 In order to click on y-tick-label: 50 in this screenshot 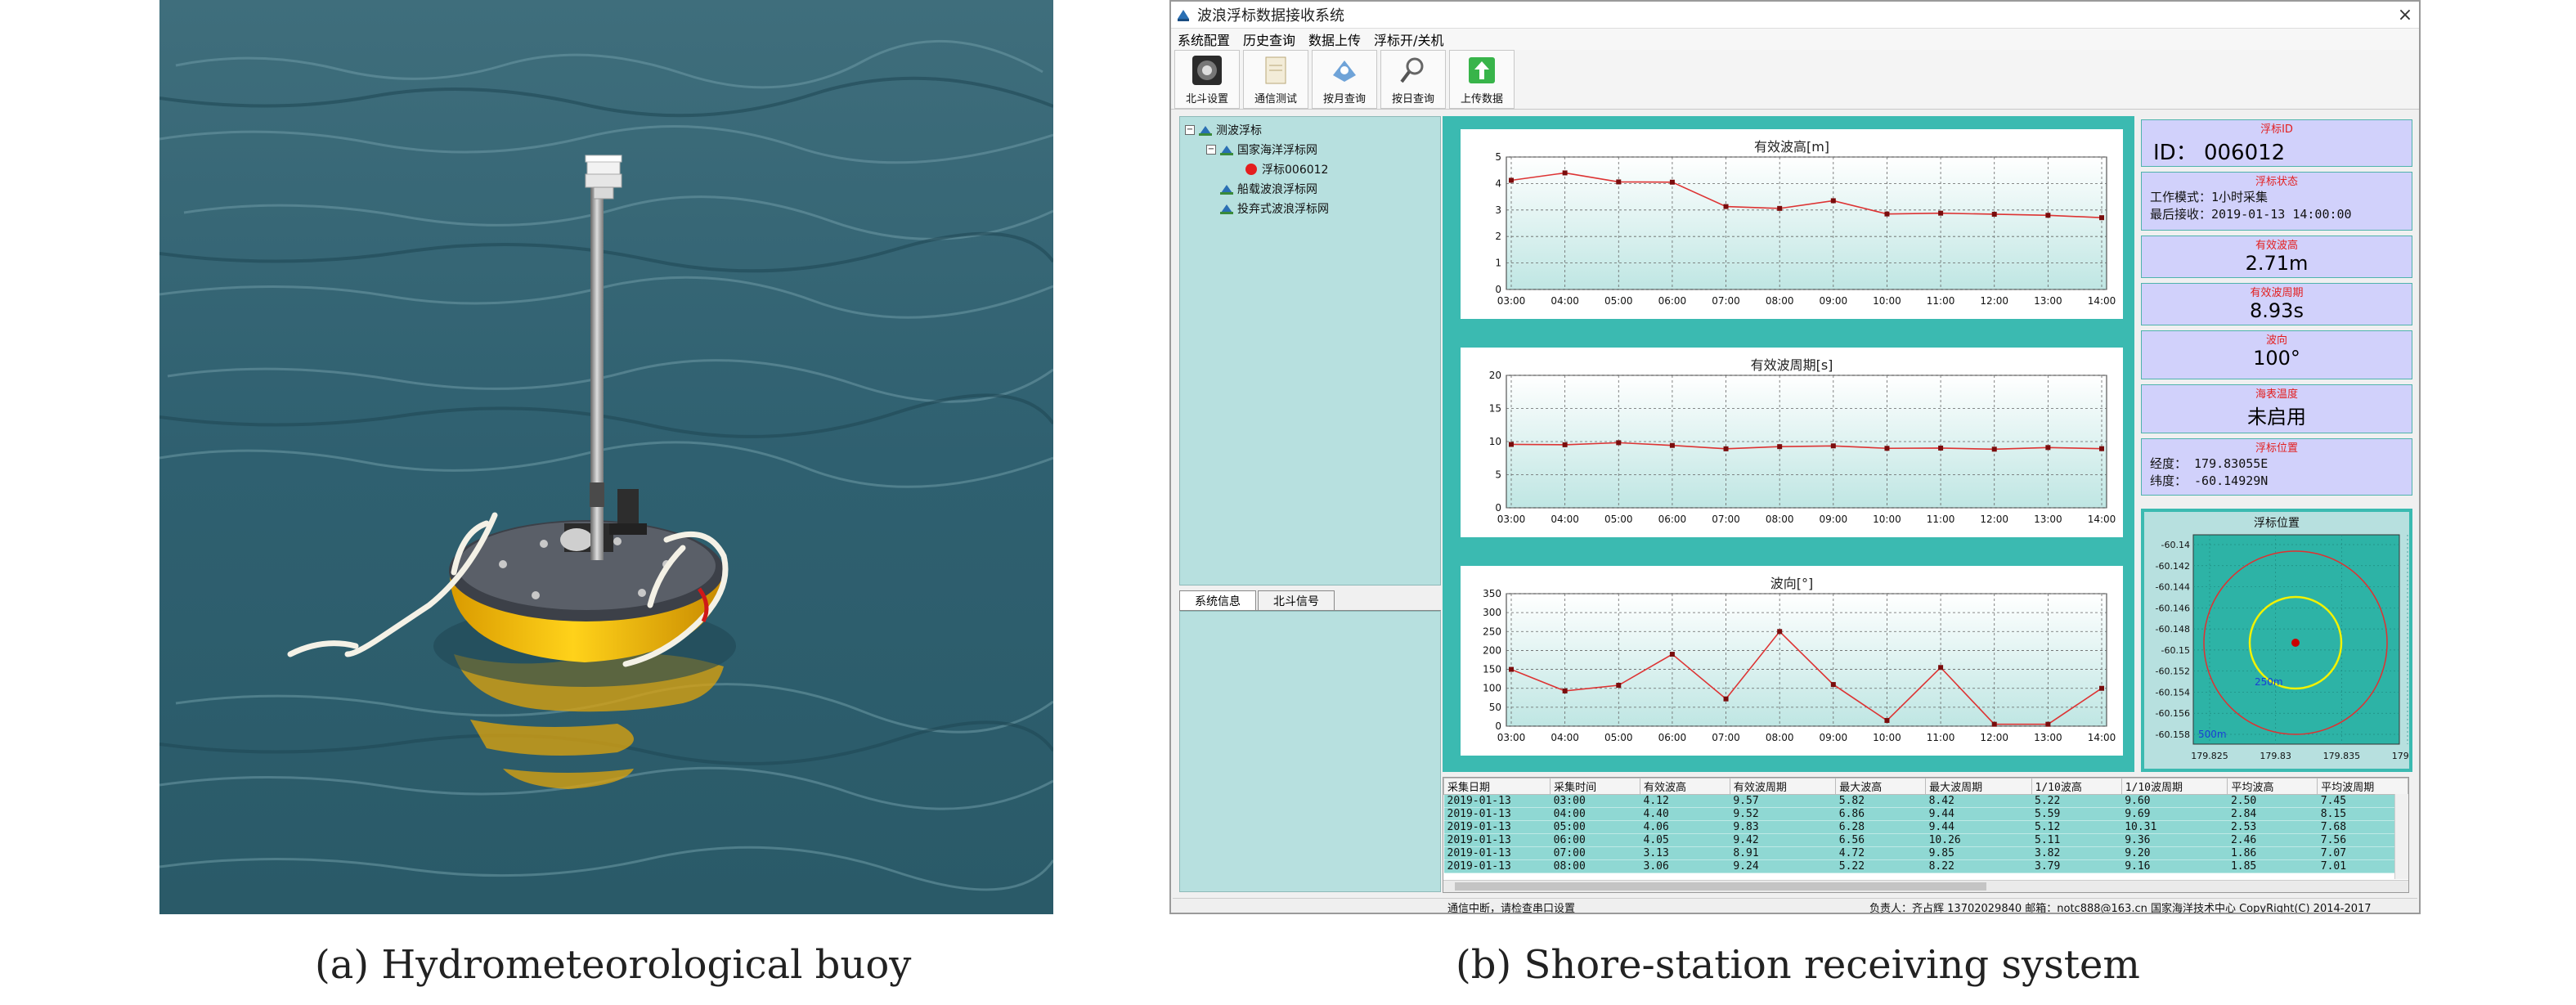, I will do `click(1495, 707)`.